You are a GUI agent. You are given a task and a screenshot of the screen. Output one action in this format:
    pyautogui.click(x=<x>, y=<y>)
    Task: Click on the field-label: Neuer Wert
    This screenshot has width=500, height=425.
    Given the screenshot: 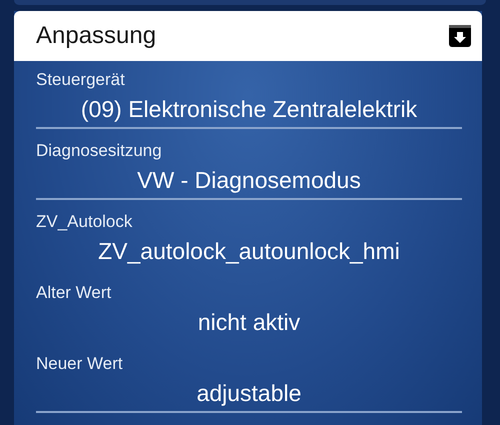 What is the action you would take?
    pyautogui.click(x=79, y=364)
    